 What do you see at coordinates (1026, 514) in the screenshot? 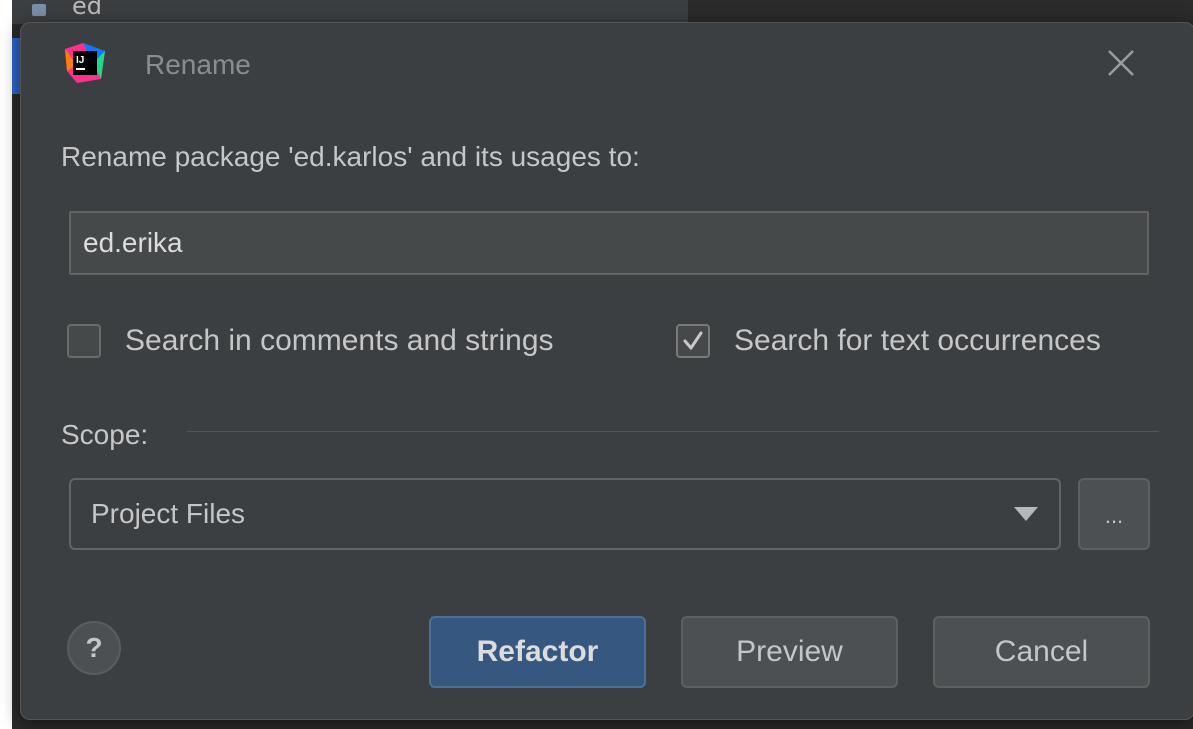
I see `triangle-down-icon` at bounding box center [1026, 514].